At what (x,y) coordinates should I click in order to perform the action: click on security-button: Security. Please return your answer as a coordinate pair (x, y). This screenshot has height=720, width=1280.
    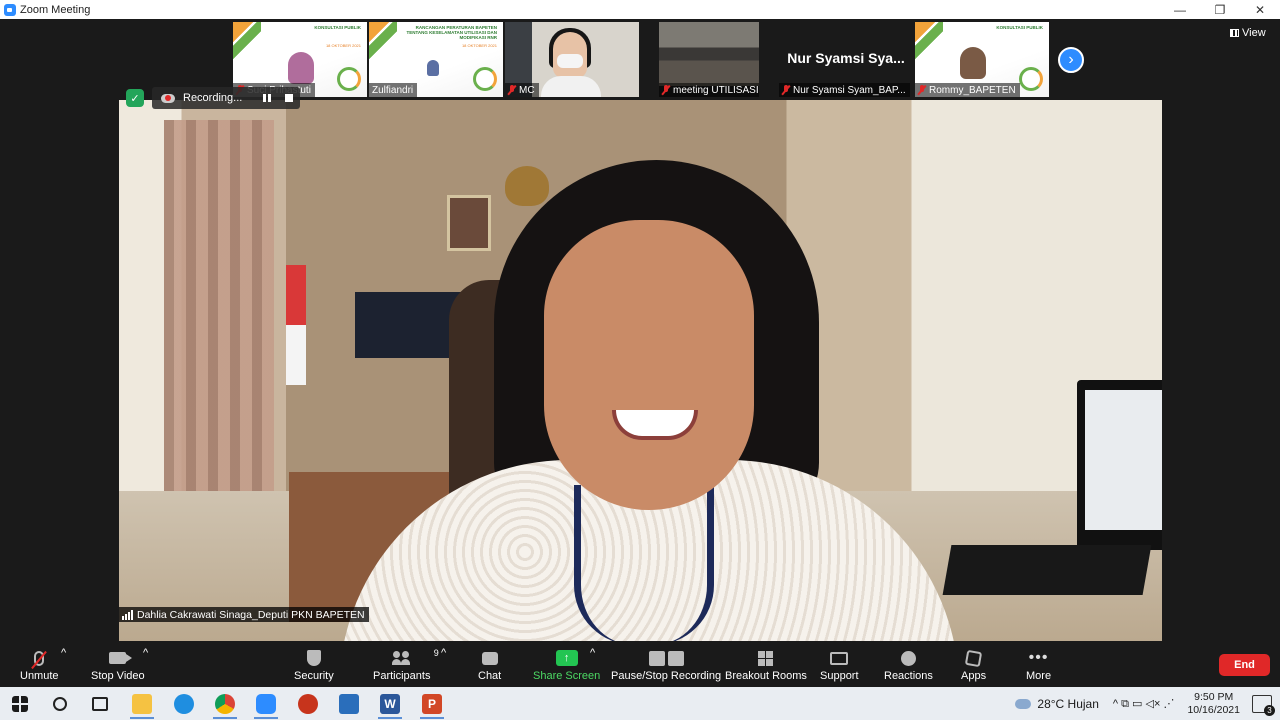
    Looking at the image, I should click on (314, 666).